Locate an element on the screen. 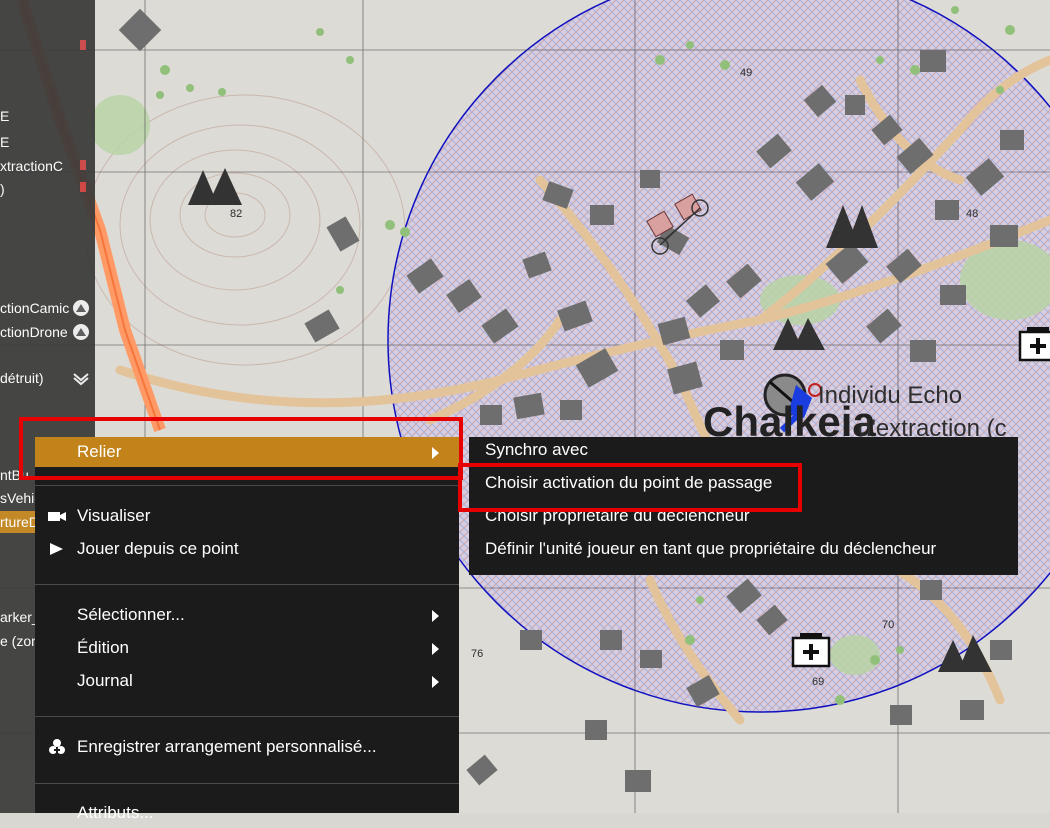 The image size is (1050, 828). tree-item-label: ntBu is located at coordinates (14, 475).